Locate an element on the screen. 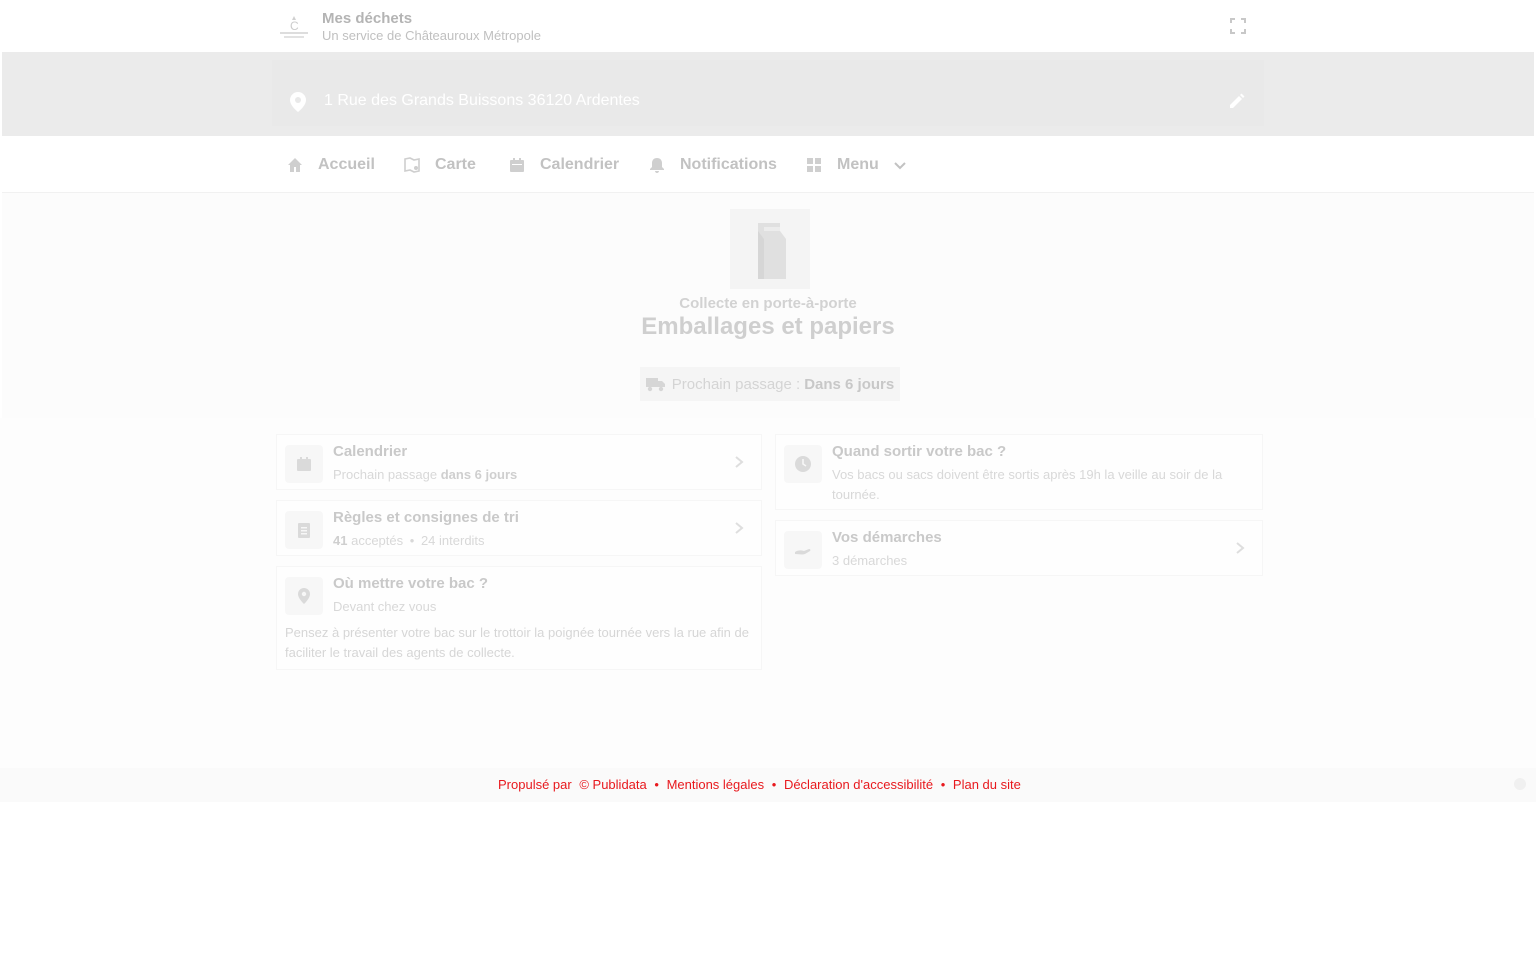  forbidden-count: 24 interdits is located at coordinates (452, 540).